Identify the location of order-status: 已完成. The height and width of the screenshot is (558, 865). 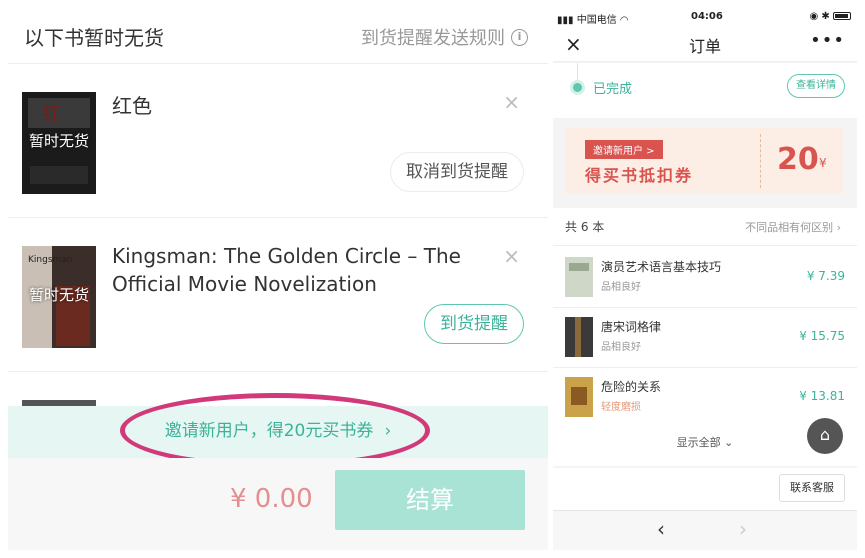
(613, 89).